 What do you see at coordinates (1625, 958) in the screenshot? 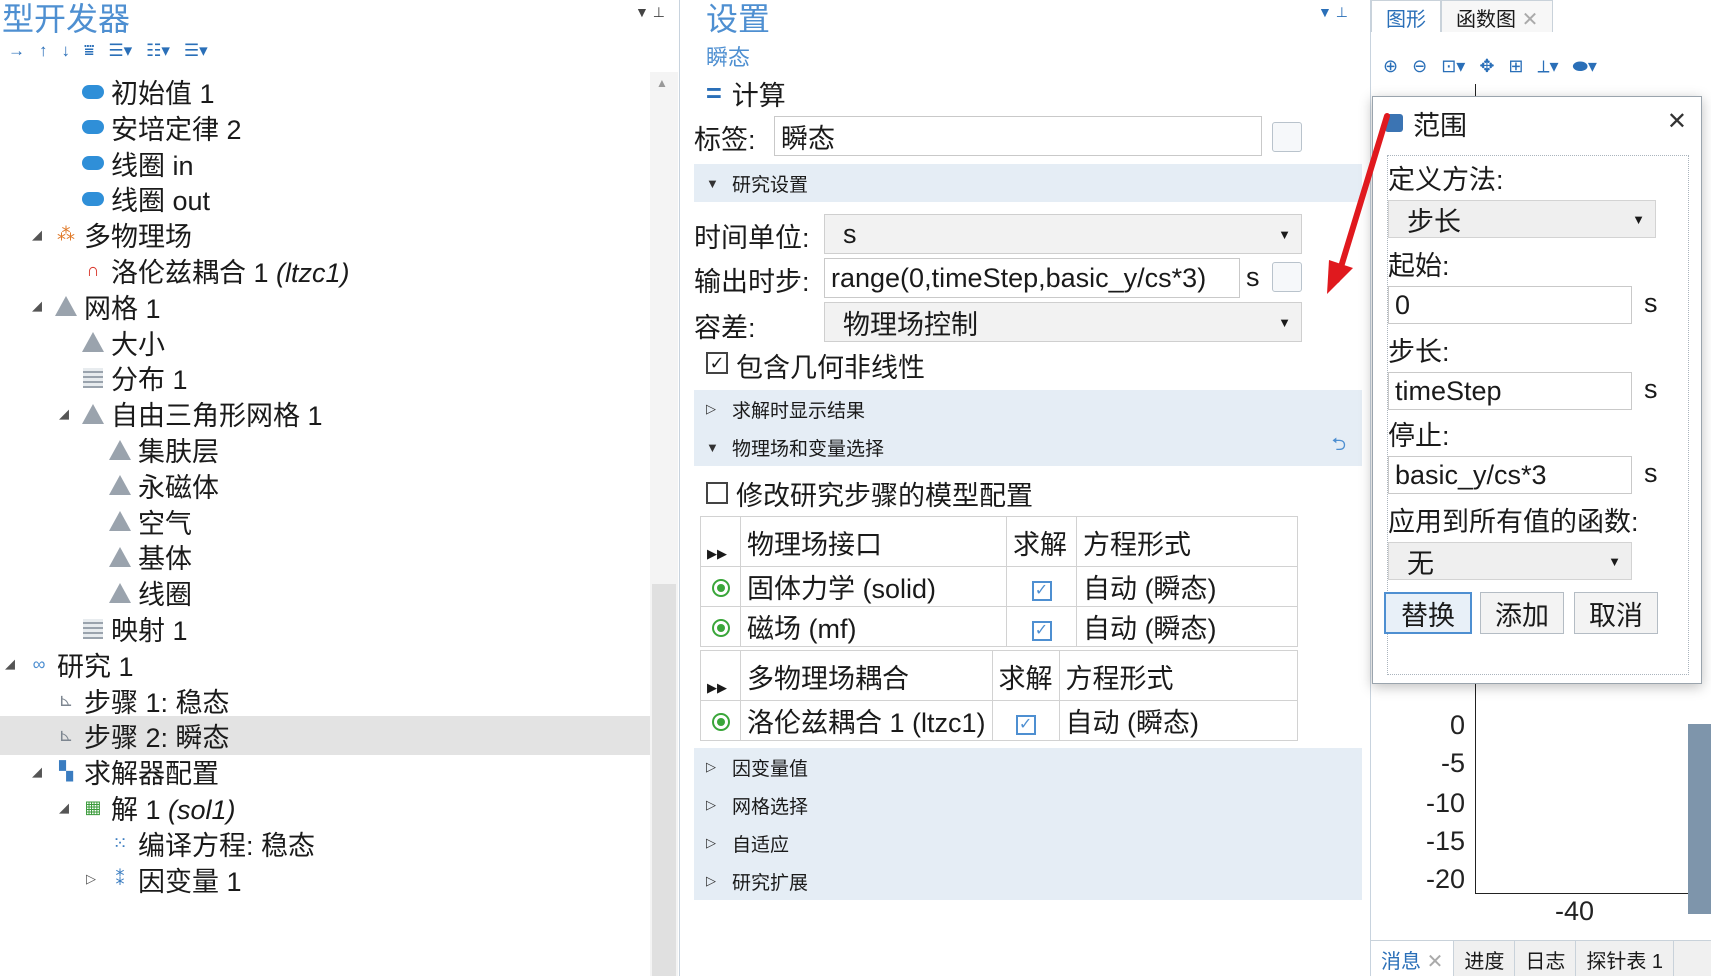
I see `tab-probe-table: 探针表 1` at bounding box center [1625, 958].